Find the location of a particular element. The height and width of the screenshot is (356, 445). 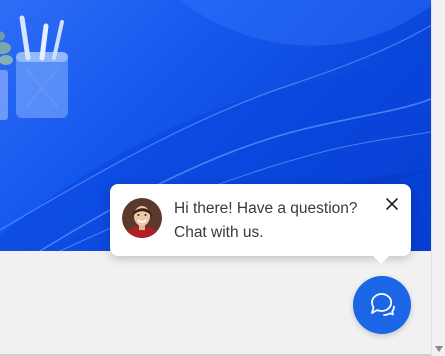

popup-tail is located at coordinates (381, 260).